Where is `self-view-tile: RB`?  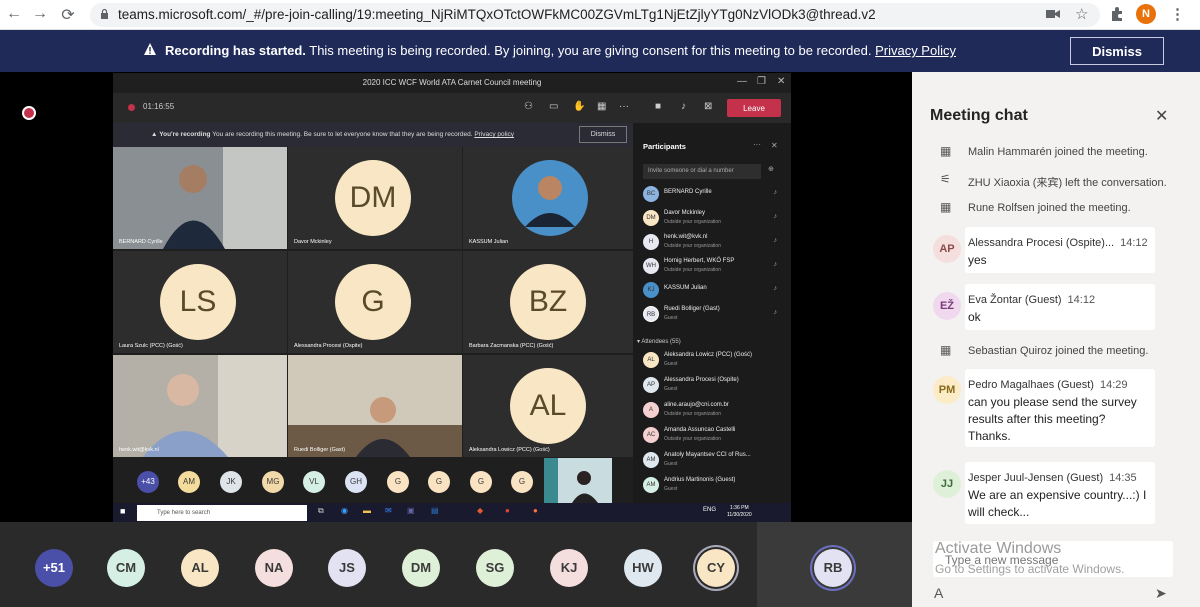 self-view-tile: RB is located at coordinates (834, 564).